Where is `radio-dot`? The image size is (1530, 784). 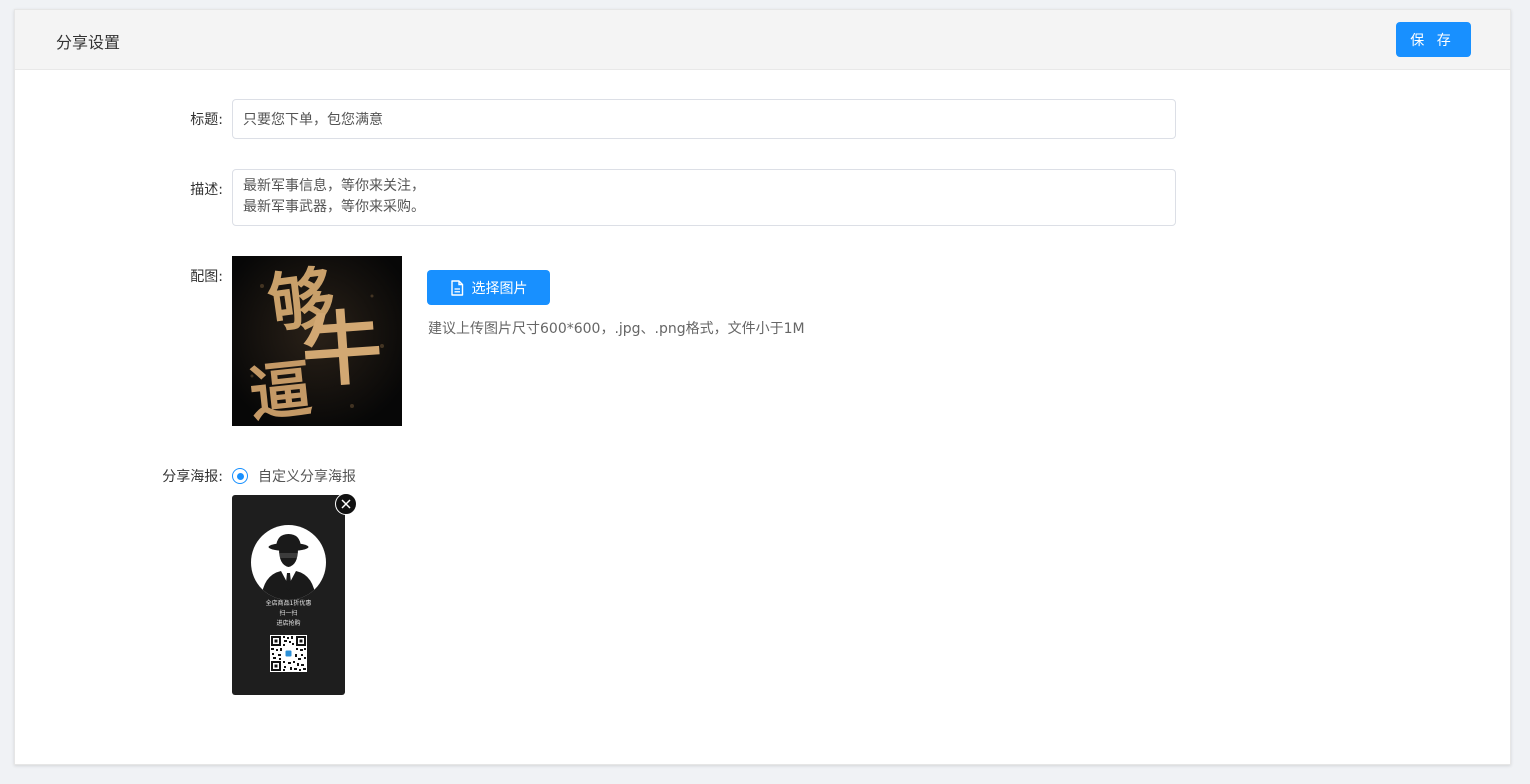
radio-dot is located at coordinates (240, 476).